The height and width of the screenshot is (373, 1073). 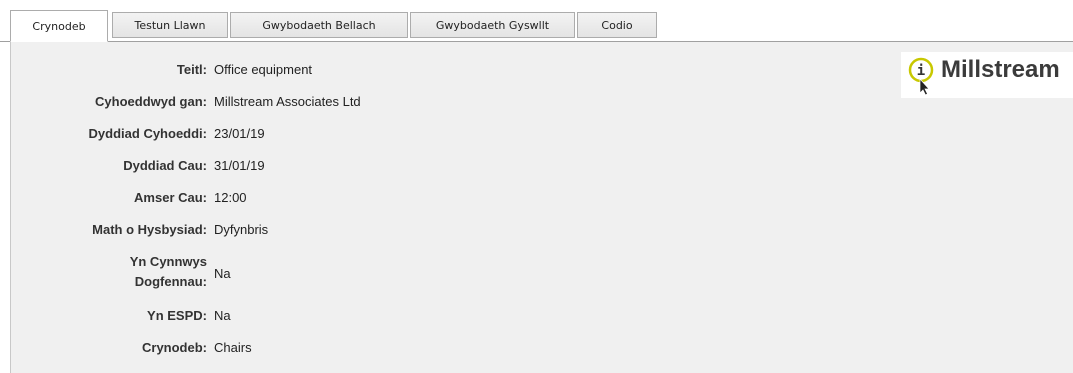 I want to click on field-label-line: Dogfennau:, so click(x=170, y=281).